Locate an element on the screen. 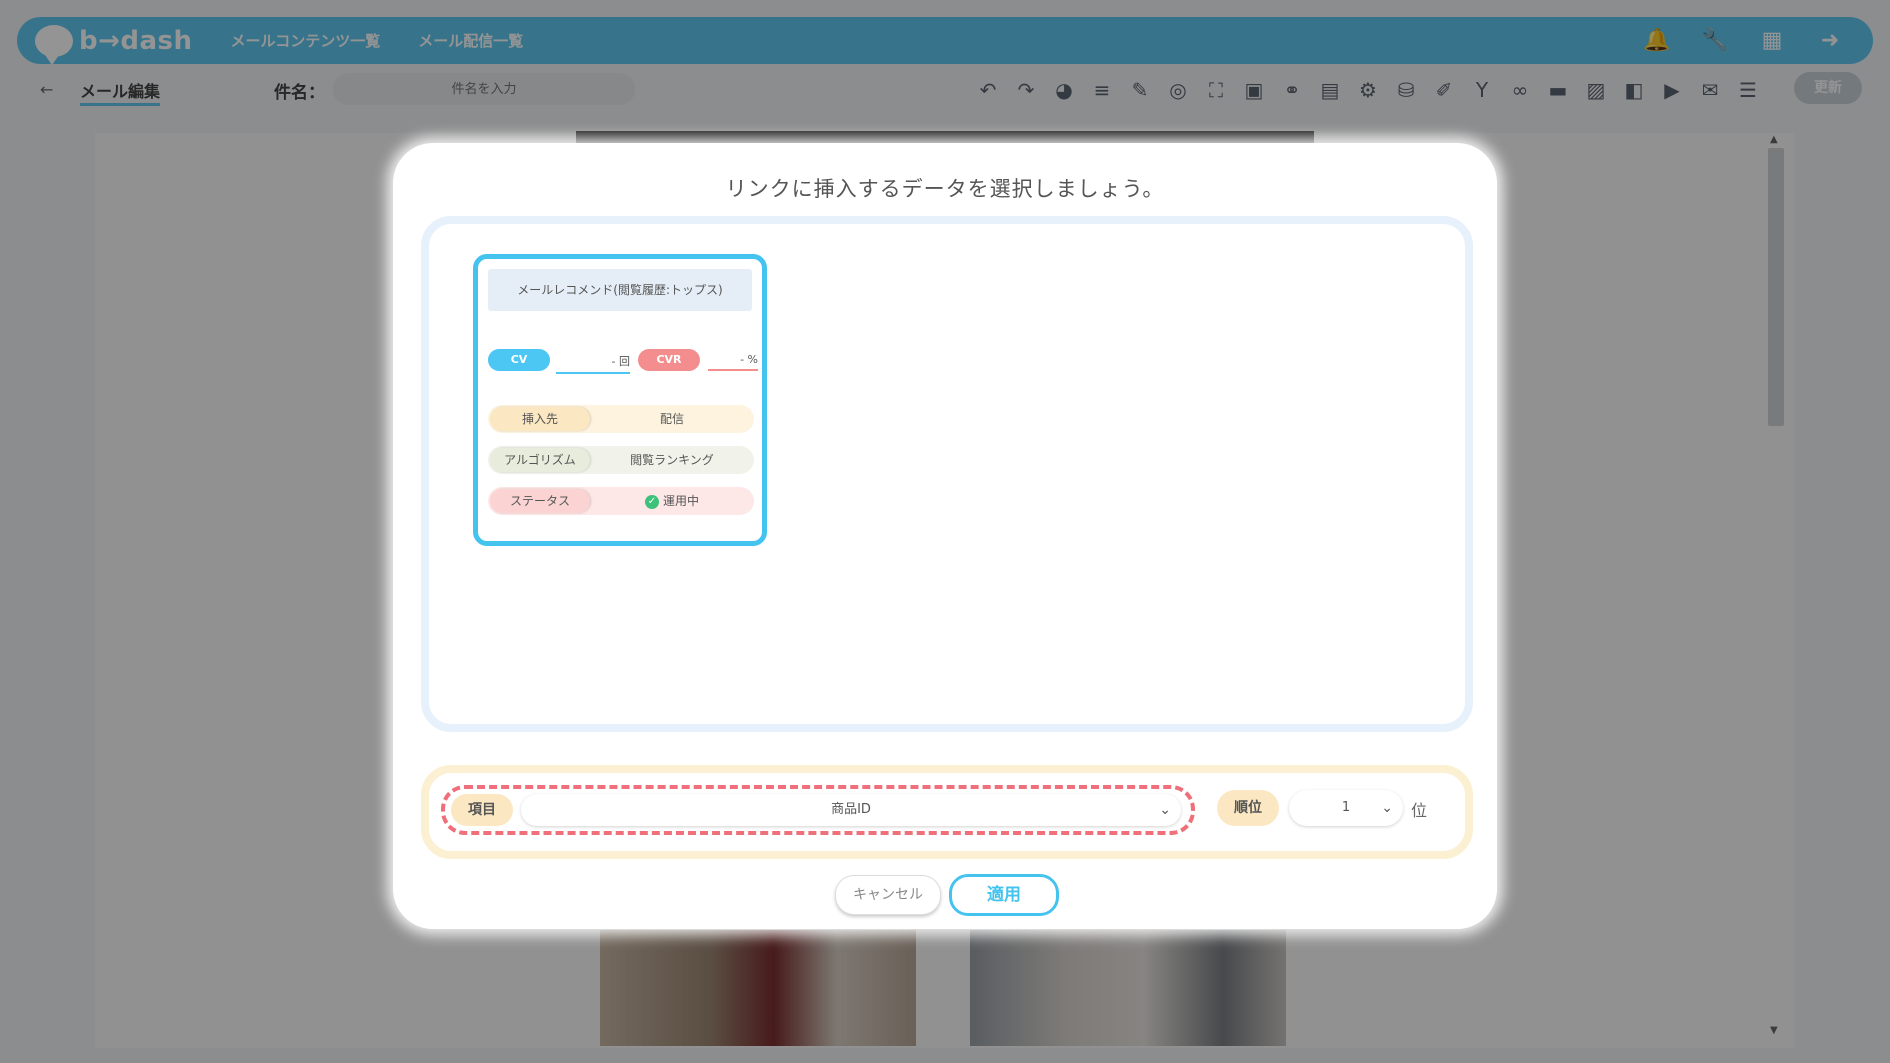 The height and width of the screenshot is (1063, 1890). cvr-badge: CVR is located at coordinates (669, 360).